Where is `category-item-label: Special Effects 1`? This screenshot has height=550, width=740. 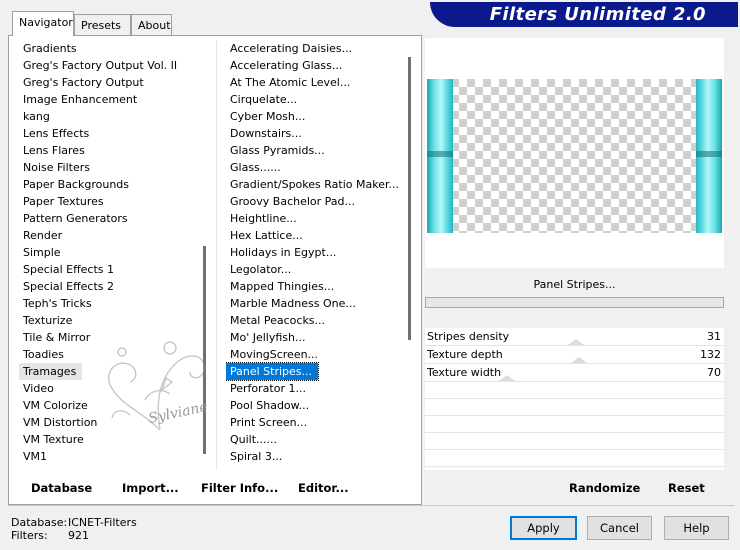
category-item-label: Special Effects 1 is located at coordinates (69, 269).